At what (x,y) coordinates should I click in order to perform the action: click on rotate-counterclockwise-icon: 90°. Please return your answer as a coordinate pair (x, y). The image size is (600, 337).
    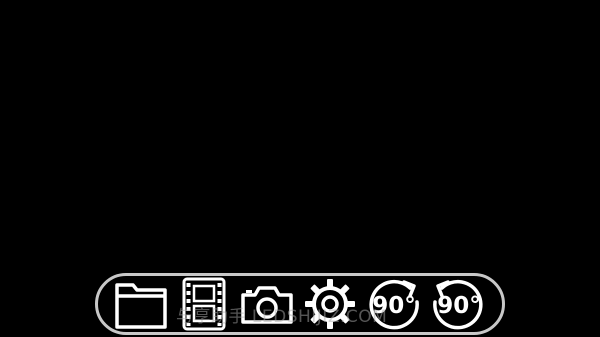
    Looking at the image, I should click on (458, 305).